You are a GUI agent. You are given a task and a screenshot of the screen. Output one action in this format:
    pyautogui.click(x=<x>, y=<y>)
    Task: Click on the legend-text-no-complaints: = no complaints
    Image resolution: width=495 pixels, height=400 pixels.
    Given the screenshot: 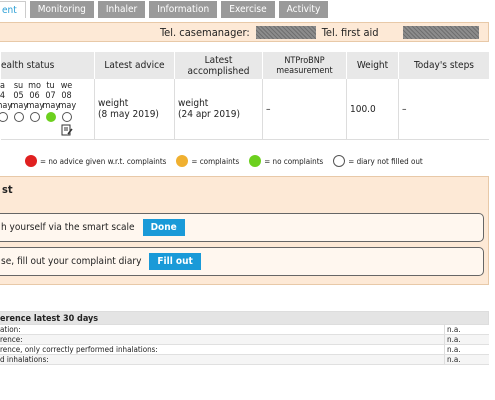 What is the action you would take?
    pyautogui.click(x=294, y=161)
    